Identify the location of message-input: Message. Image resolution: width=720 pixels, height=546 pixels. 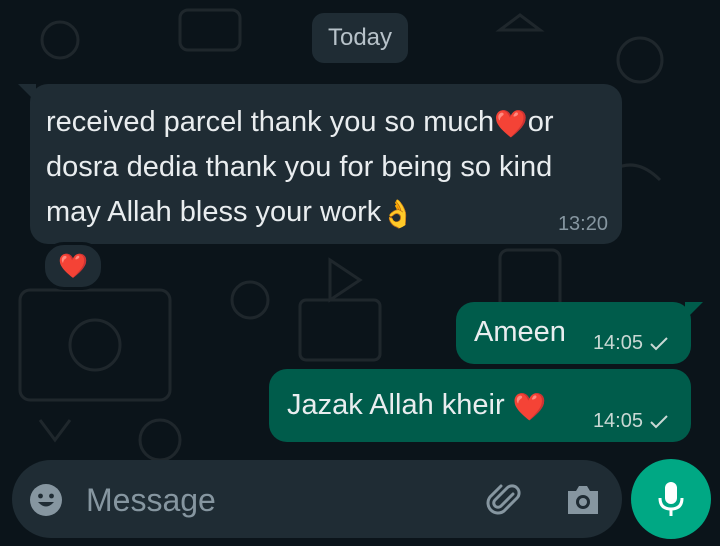
(151, 500).